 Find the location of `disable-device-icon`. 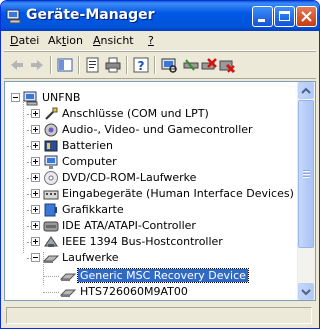

disable-device-icon is located at coordinates (227, 65).